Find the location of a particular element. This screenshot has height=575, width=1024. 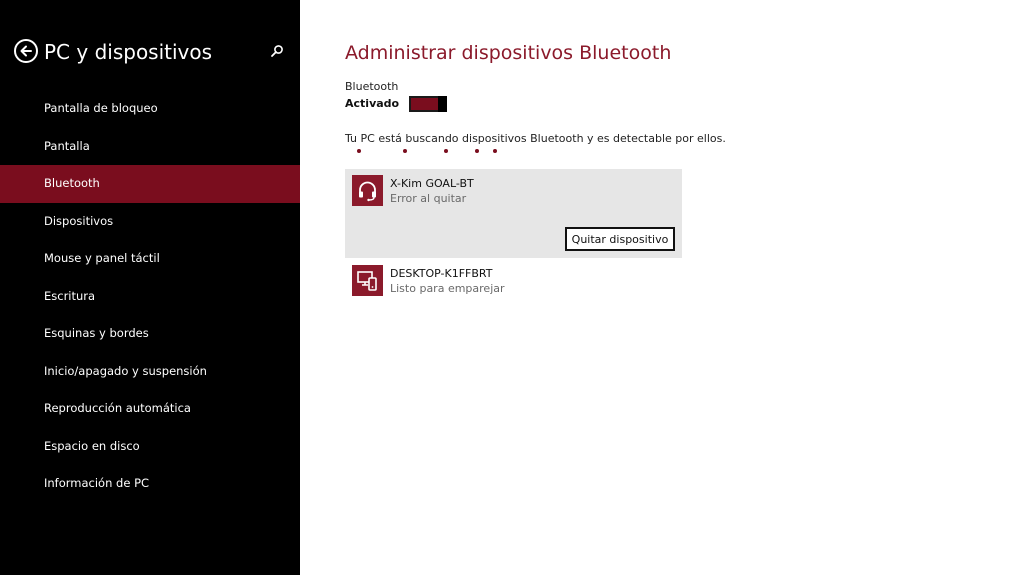

bluetooth-label: Bluetooth is located at coordinates (372, 86).